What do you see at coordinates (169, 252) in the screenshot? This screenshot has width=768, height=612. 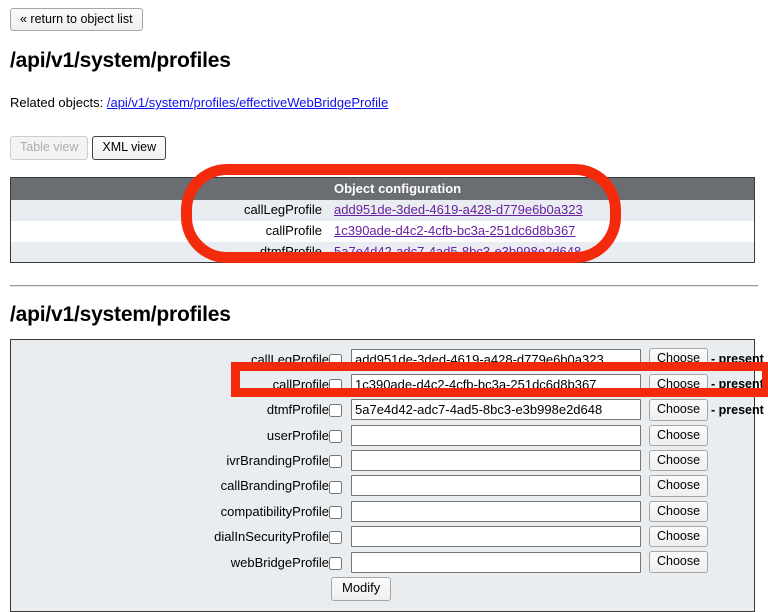 I see `object-configuration-key: dtmfProfile` at bounding box center [169, 252].